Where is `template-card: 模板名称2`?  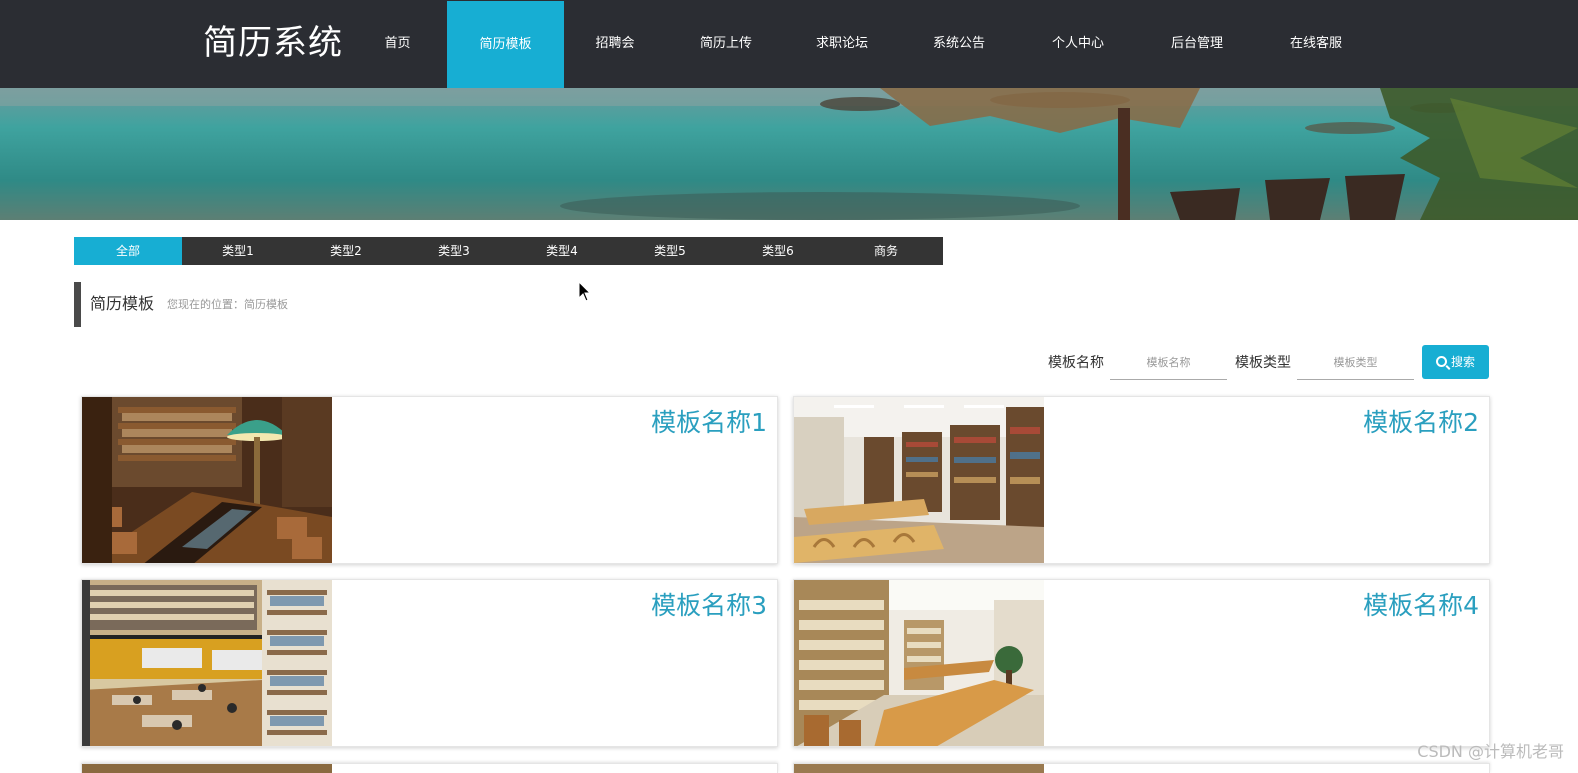 template-card: 模板名称2 is located at coordinates (1141, 480).